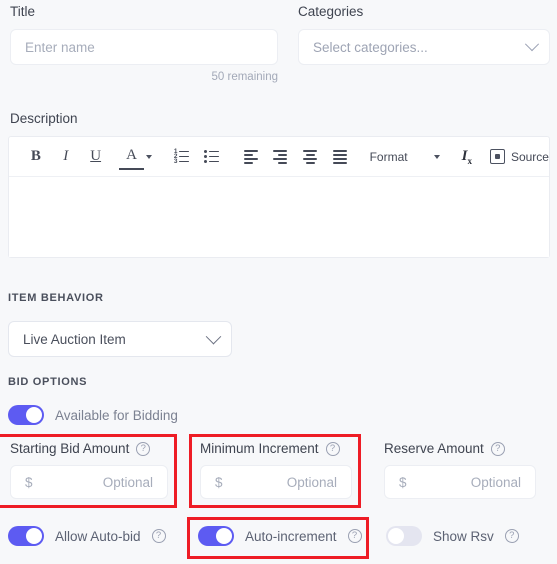  What do you see at coordinates (44, 118) in the screenshot?
I see `description-label: Description` at bounding box center [44, 118].